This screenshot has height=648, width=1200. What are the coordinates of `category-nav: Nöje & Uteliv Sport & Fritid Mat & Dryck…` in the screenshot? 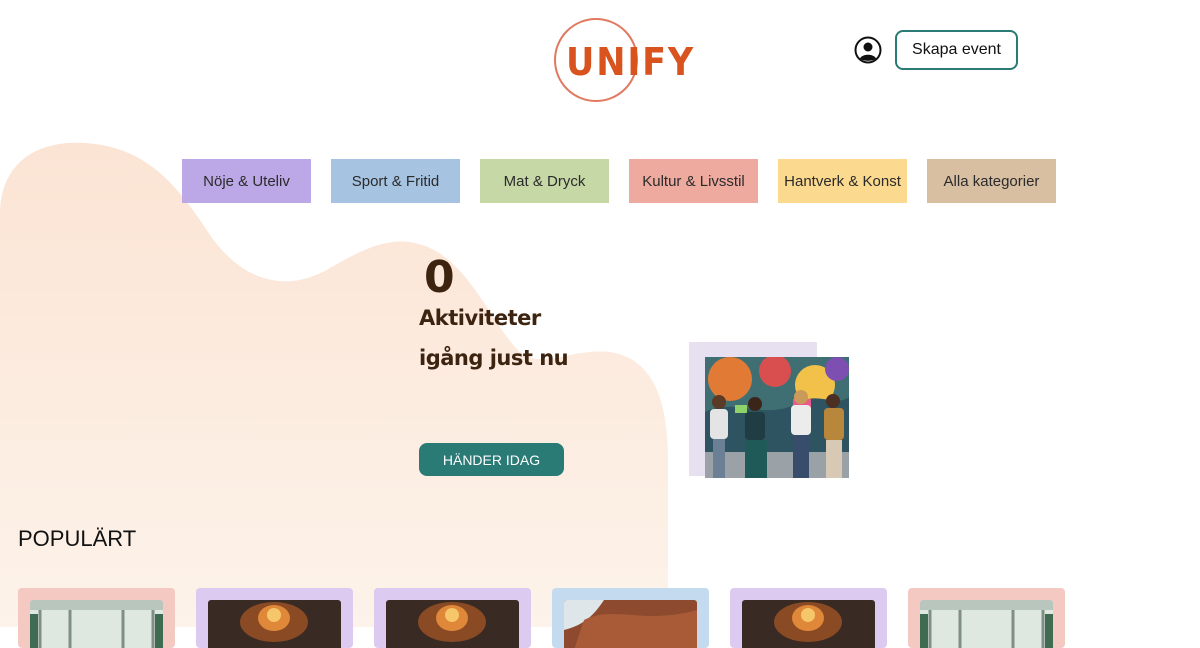 It's located at (619, 181).